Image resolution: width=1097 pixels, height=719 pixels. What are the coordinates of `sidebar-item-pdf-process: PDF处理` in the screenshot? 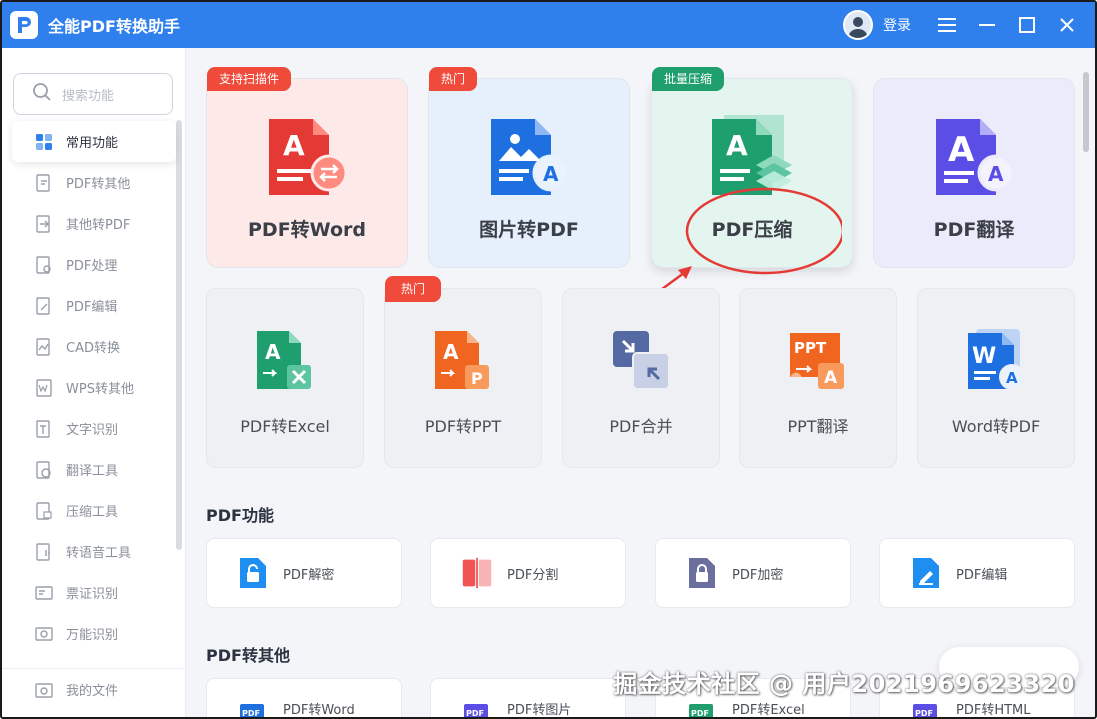 It's located at (94, 264).